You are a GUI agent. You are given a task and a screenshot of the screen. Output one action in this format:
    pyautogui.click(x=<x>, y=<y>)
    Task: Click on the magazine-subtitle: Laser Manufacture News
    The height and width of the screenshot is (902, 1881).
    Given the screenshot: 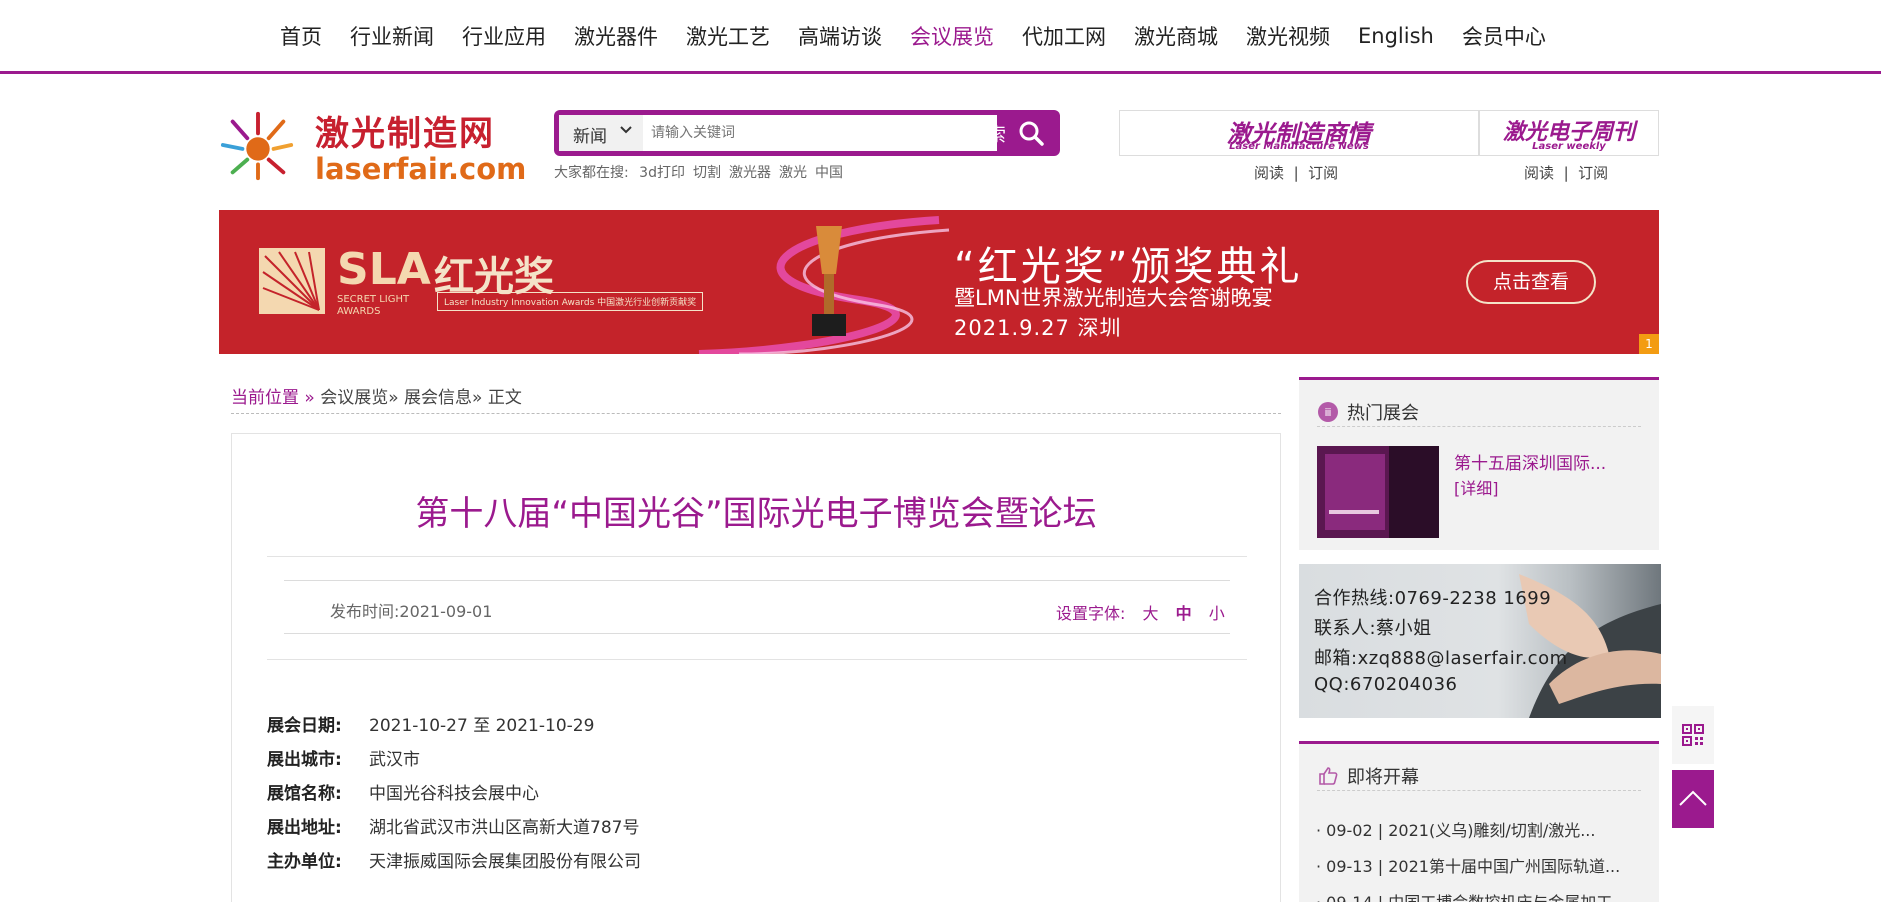 What is the action you would take?
    pyautogui.click(x=1299, y=146)
    